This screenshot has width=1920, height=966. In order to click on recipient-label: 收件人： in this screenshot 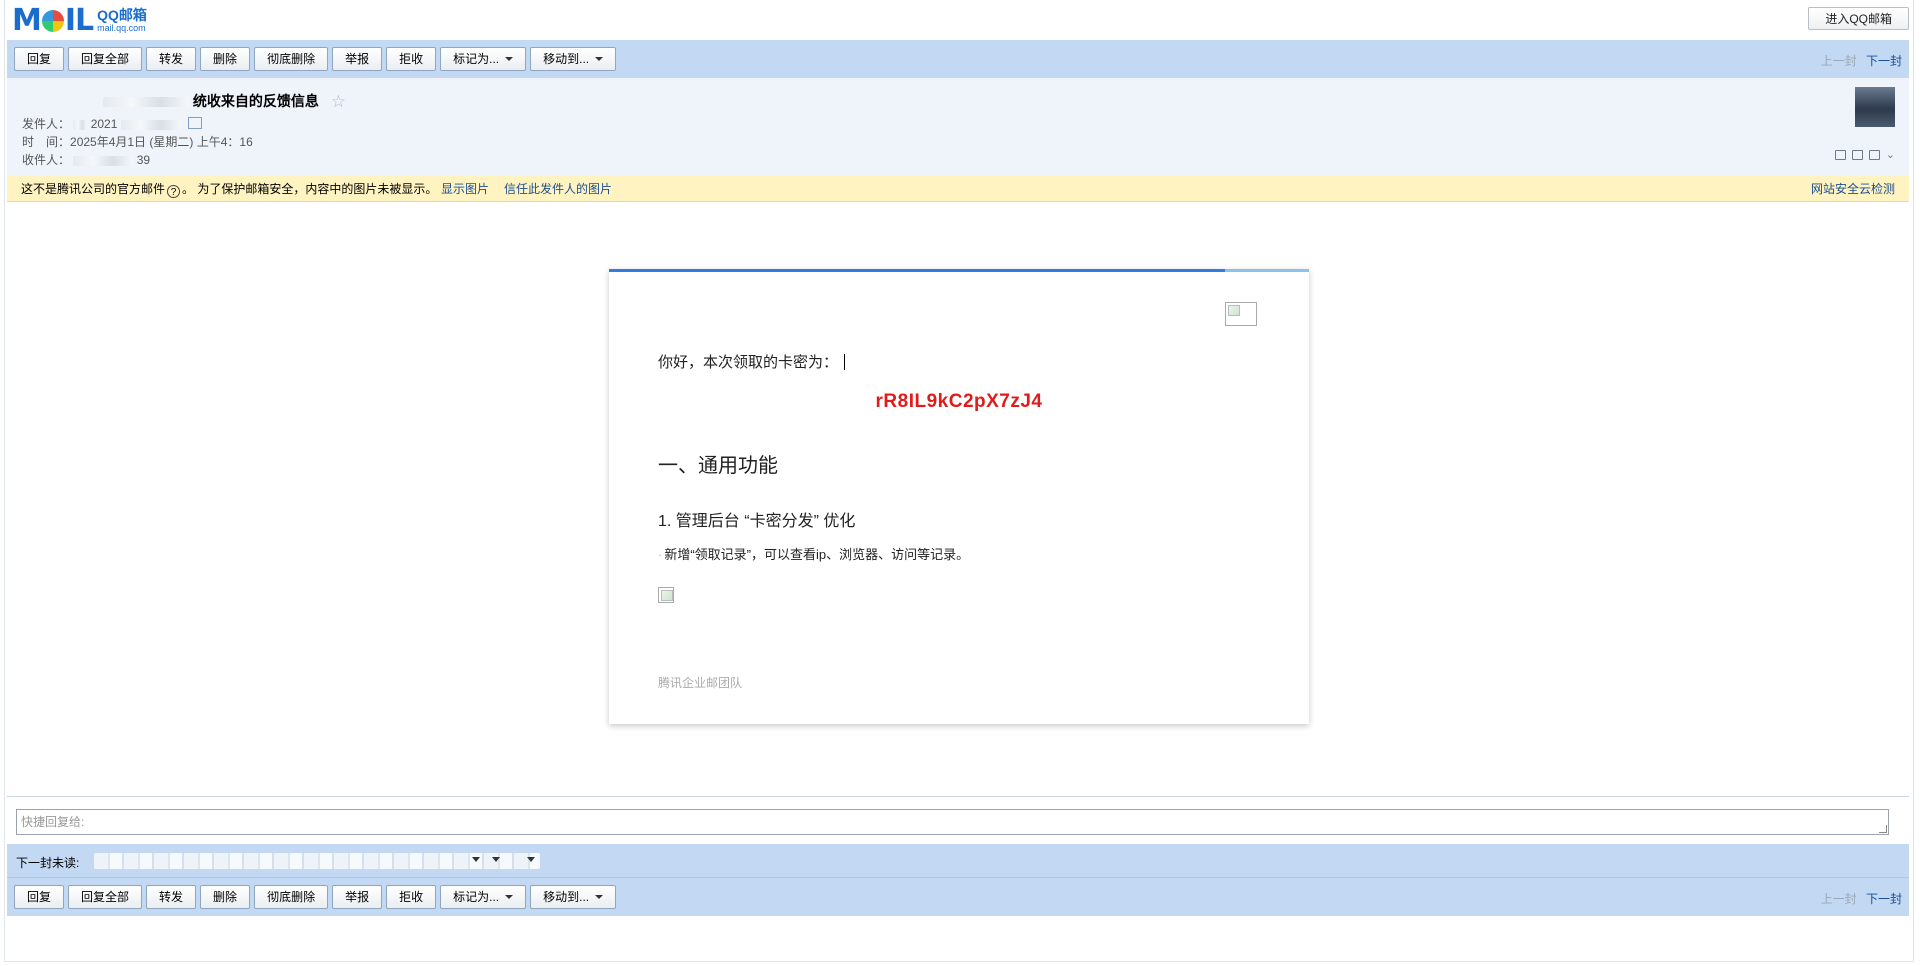, I will do `click(46, 160)`.